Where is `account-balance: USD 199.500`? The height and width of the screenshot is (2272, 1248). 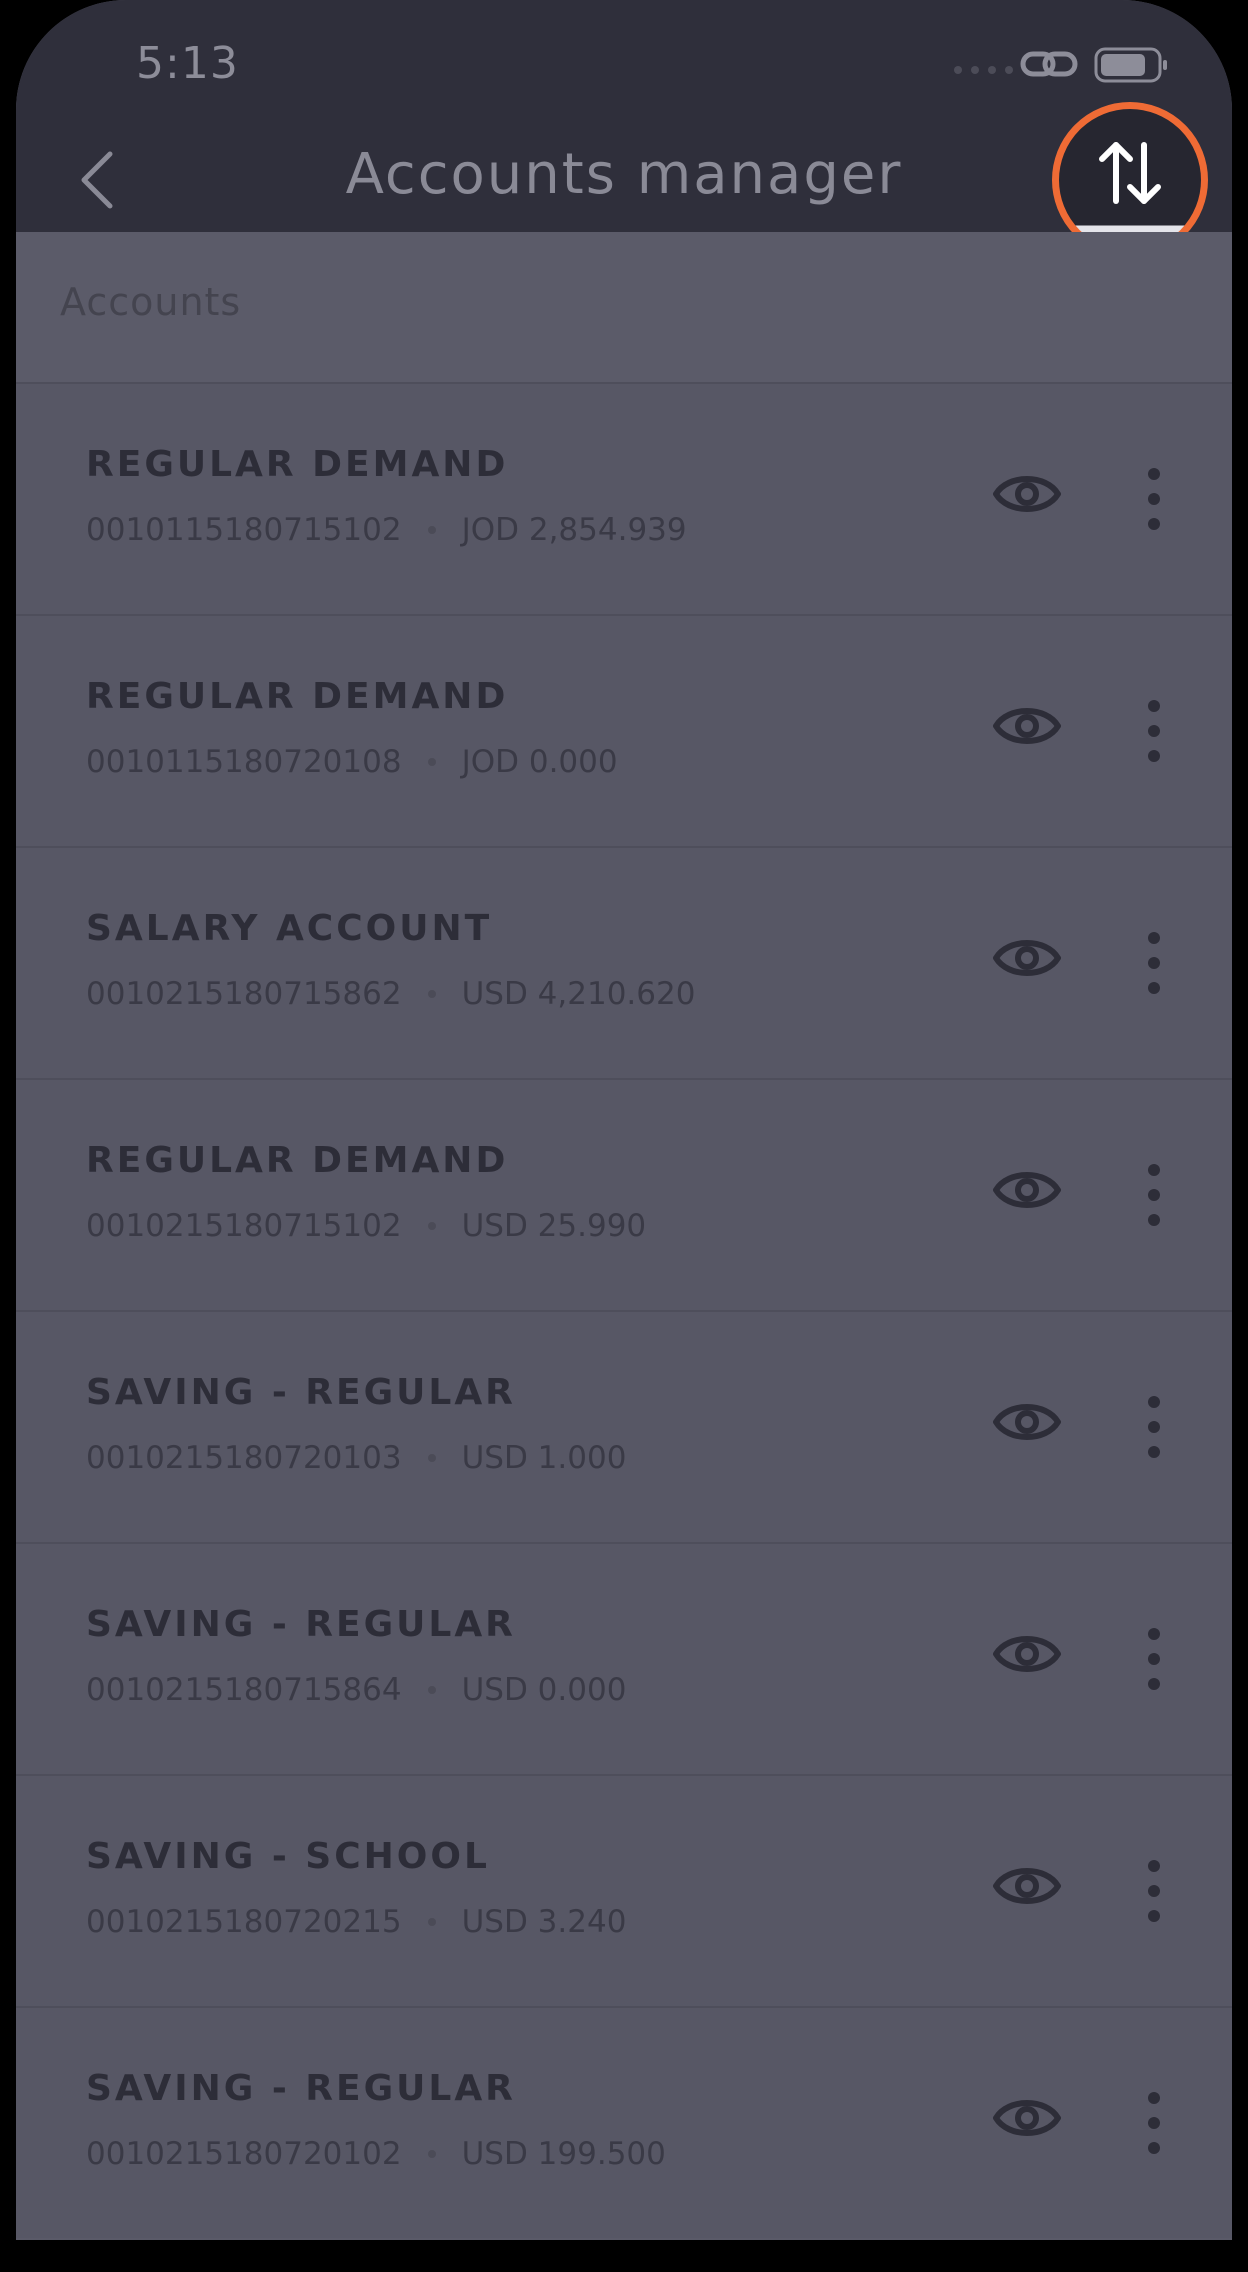
account-balance: USD 199.500 is located at coordinates (563, 2154).